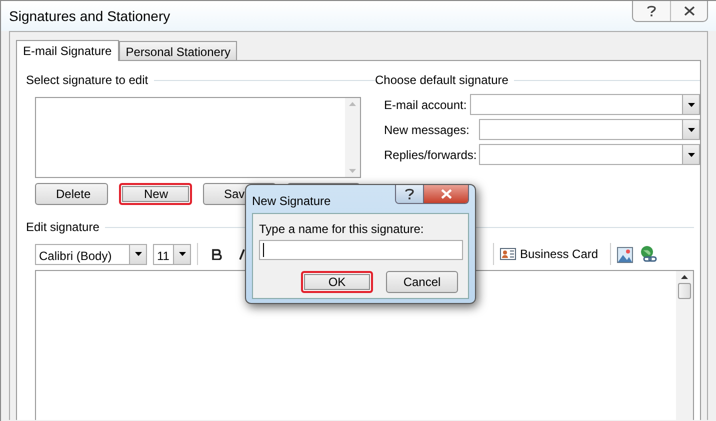 The height and width of the screenshot is (421, 716). Describe the element at coordinates (63, 227) in the screenshot. I see `group-label: Edit signature` at that location.